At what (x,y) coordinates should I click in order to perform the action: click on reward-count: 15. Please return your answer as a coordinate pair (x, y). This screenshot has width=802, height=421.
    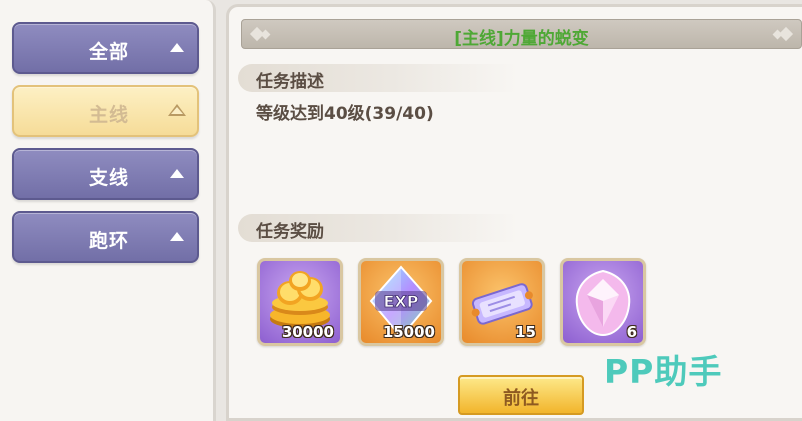
    Looking at the image, I should click on (525, 332).